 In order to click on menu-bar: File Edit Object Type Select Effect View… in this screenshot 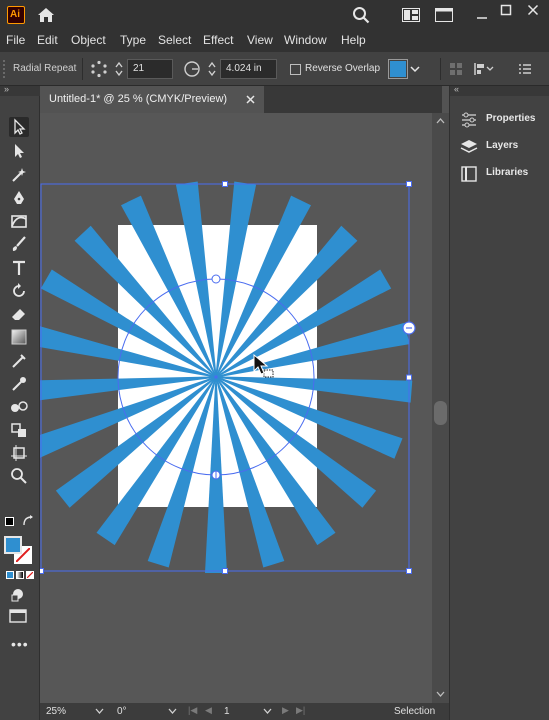, I will do `click(274, 41)`.